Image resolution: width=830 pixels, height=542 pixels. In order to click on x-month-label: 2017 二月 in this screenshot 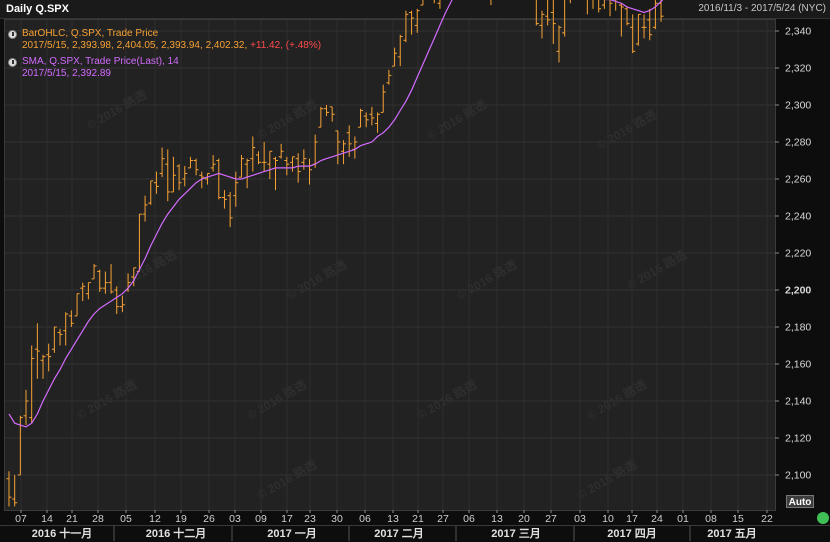, I will do `click(399, 533)`.